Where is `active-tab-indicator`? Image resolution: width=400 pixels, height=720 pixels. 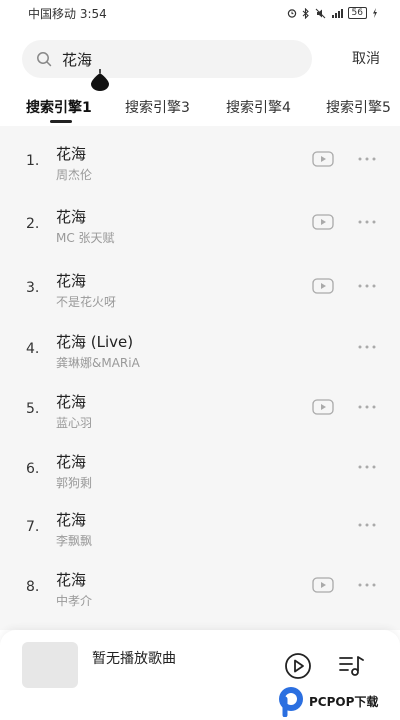
active-tab-indicator is located at coordinates (61, 121).